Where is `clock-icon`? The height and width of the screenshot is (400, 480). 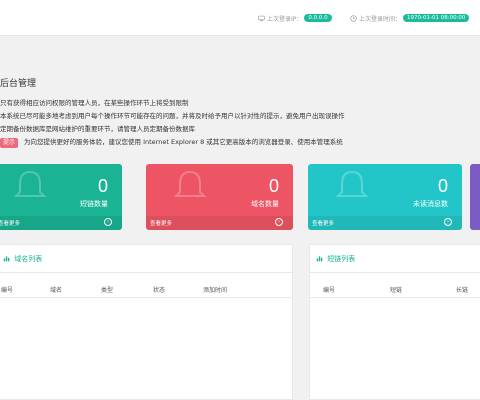
clock-icon is located at coordinates (353, 18).